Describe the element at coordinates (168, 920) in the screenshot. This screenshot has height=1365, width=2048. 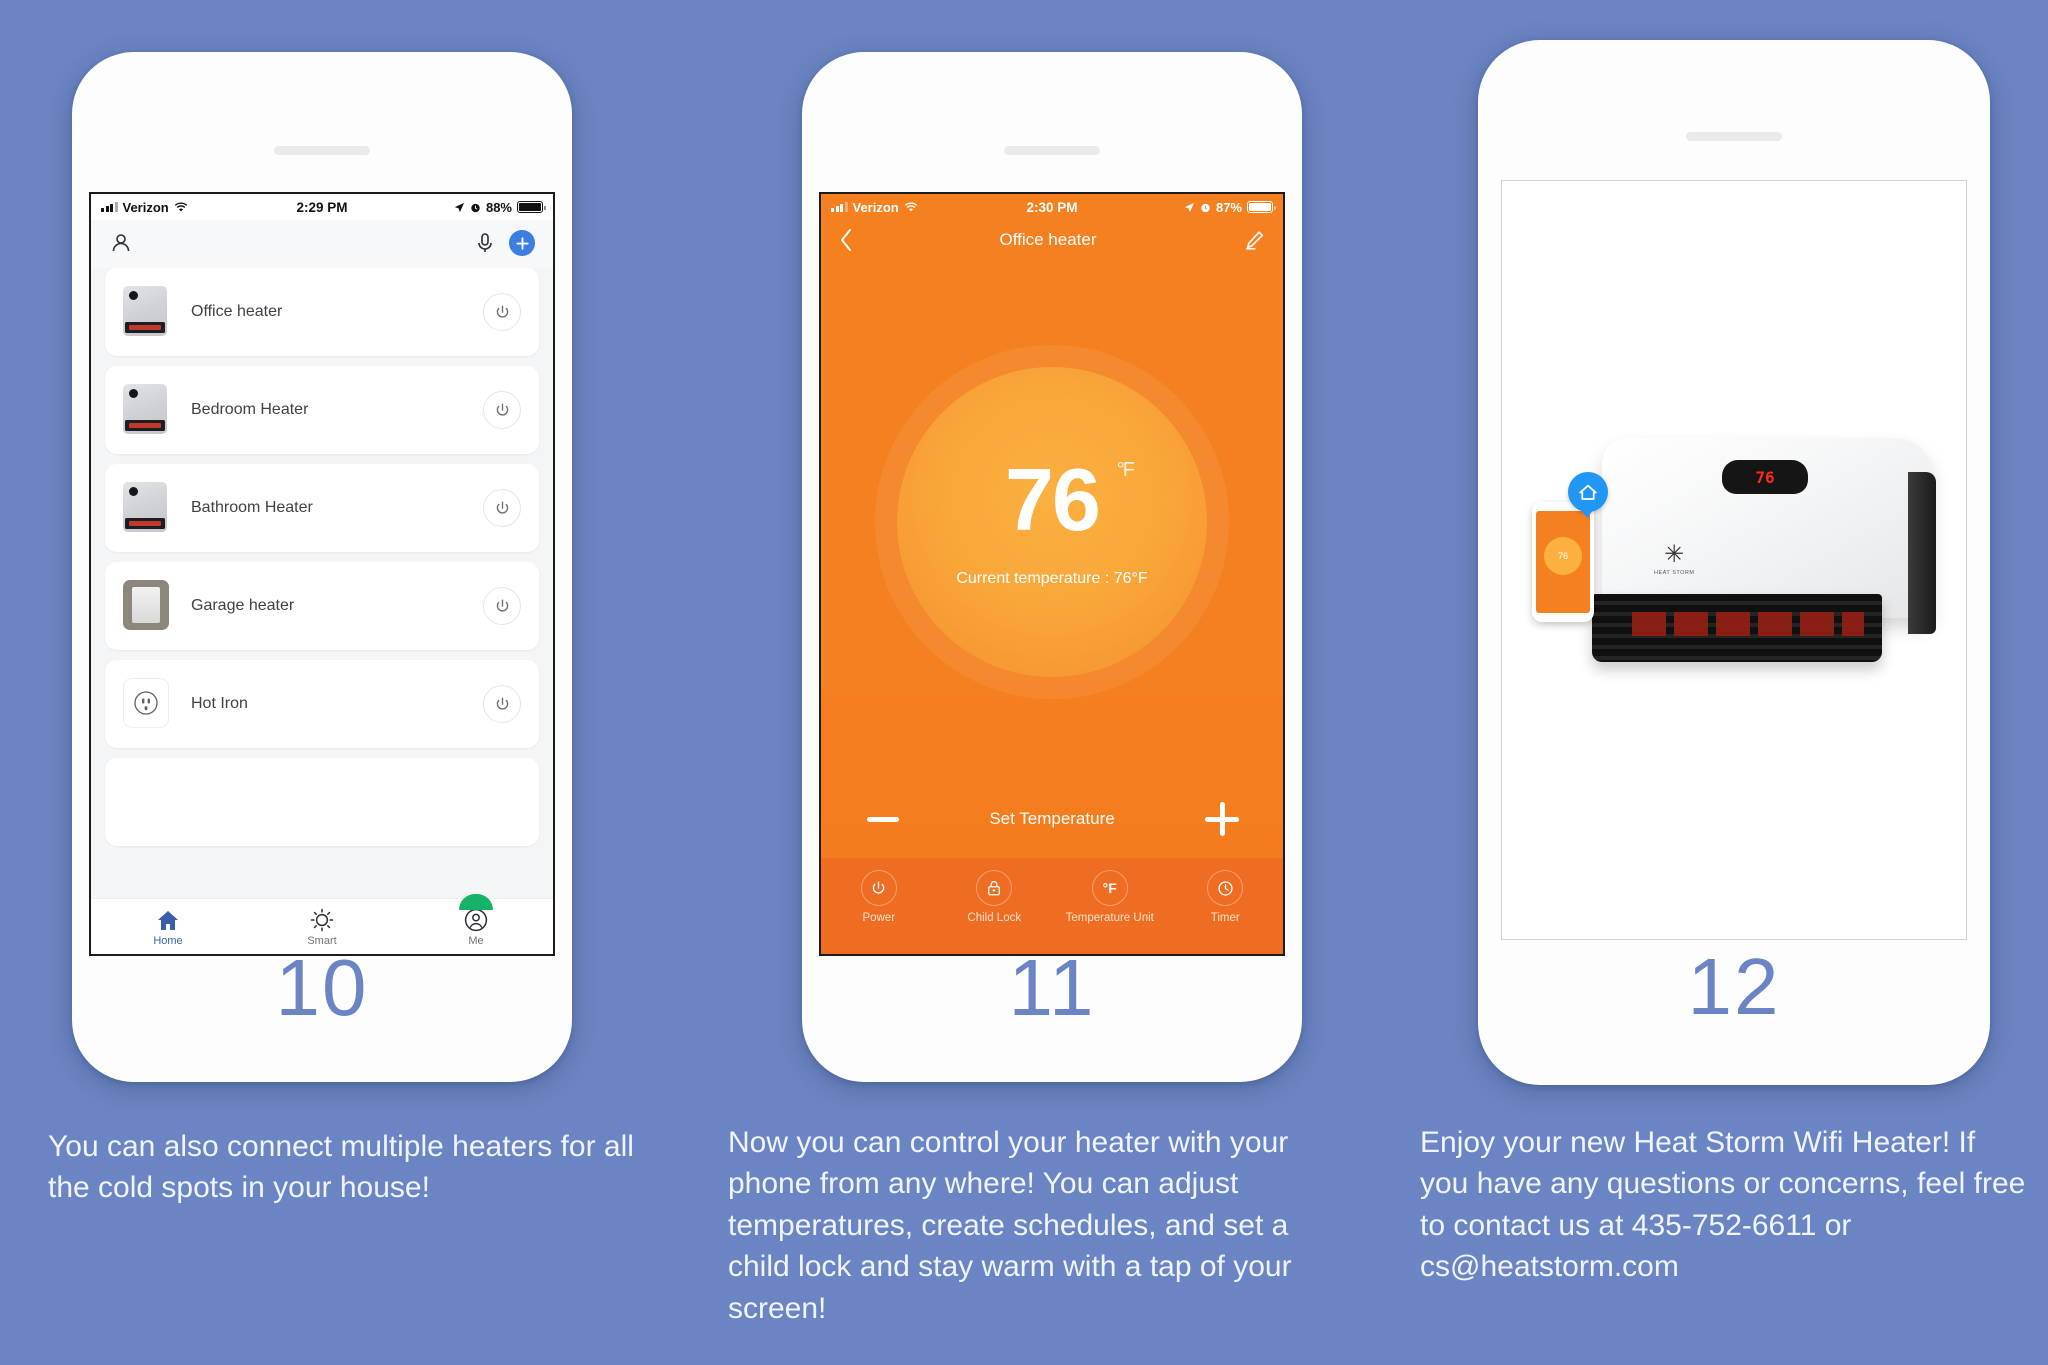
I see `home-icon` at that location.